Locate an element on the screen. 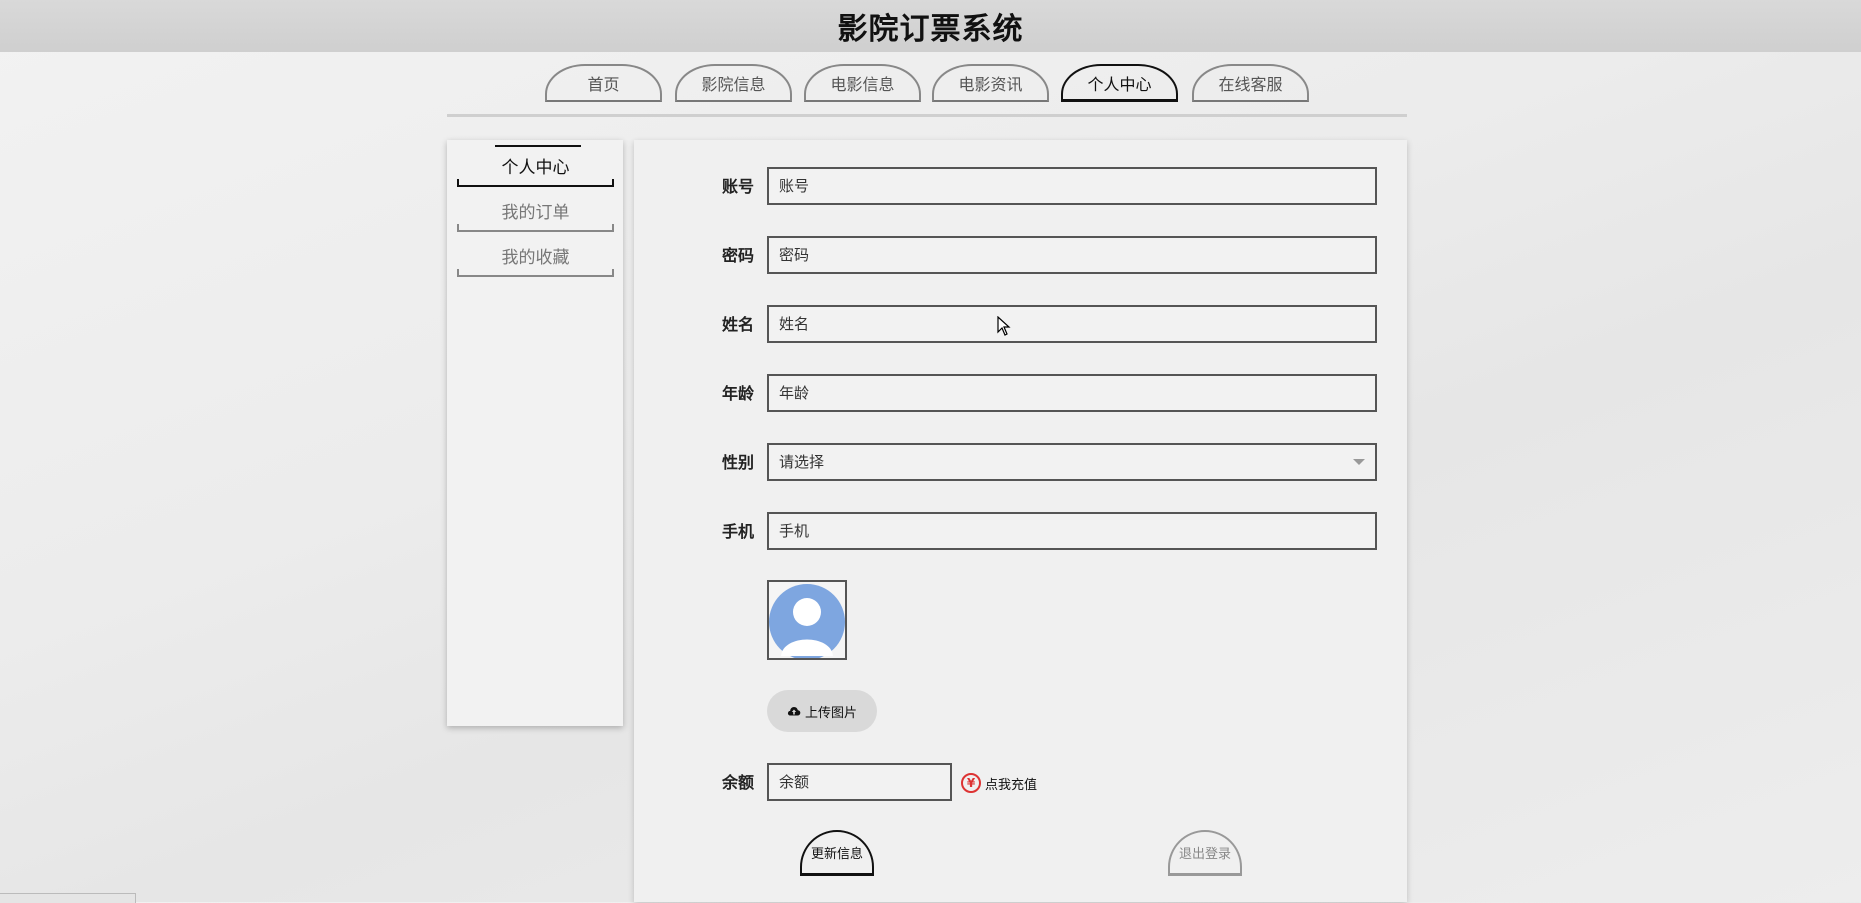 Image resolution: width=1861 pixels, height=903 pixels. avatar is located at coordinates (807, 620).